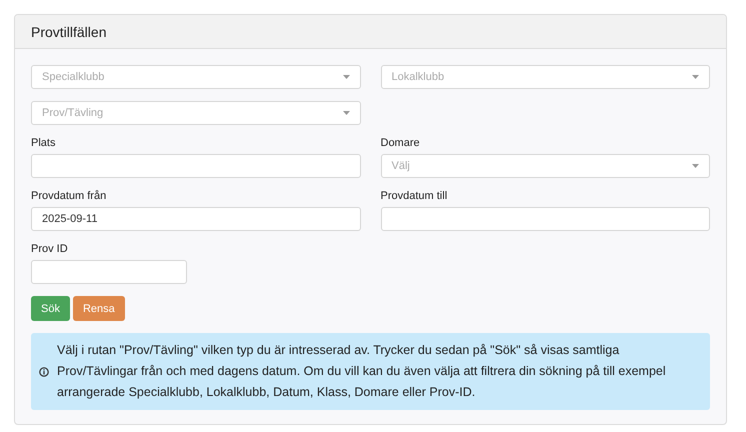  Describe the element at coordinates (50, 308) in the screenshot. I see `search-button: Sök` at that location.